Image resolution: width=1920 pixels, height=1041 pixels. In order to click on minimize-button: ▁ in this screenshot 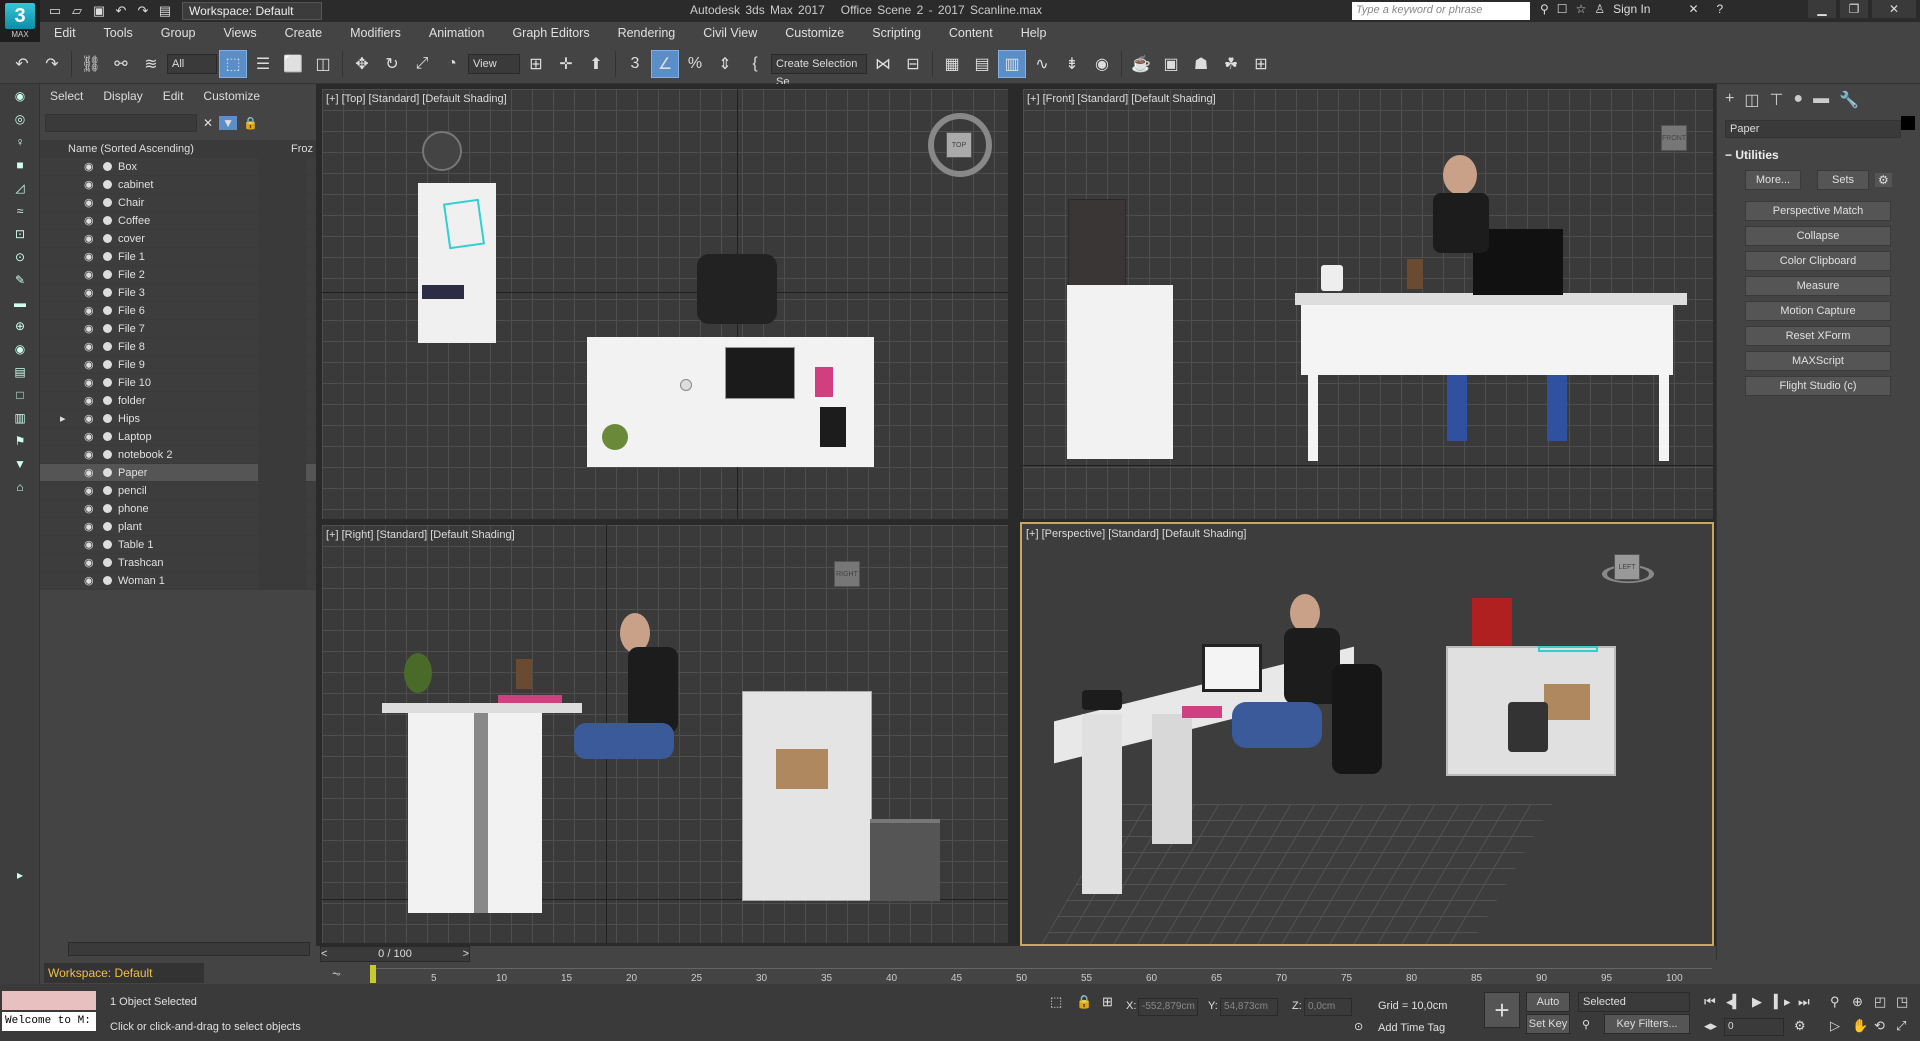, I will do `click(1822, 9)`.